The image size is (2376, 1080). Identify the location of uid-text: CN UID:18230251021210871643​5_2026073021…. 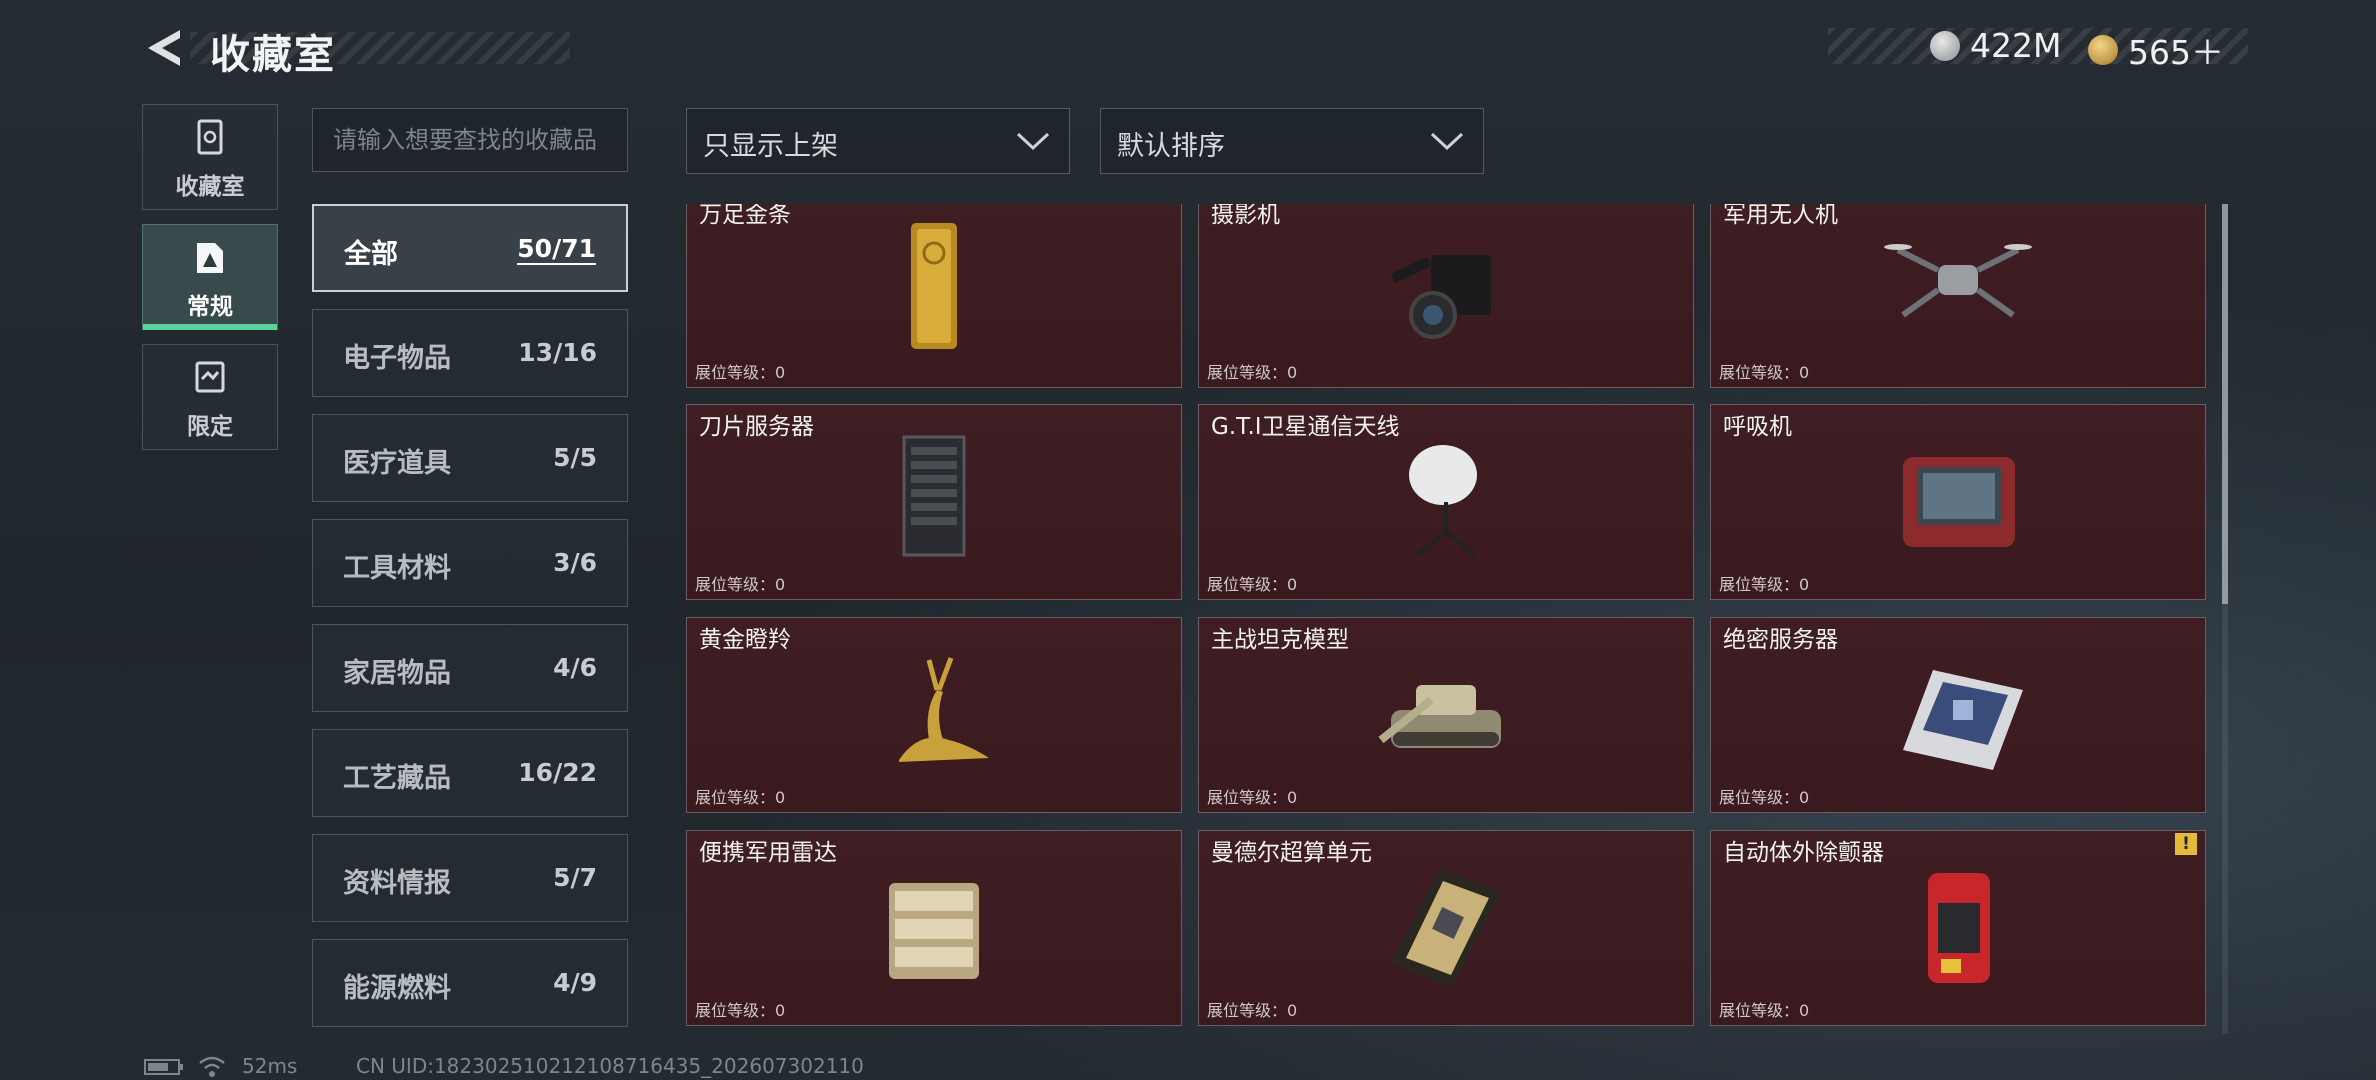
(610, 1066).